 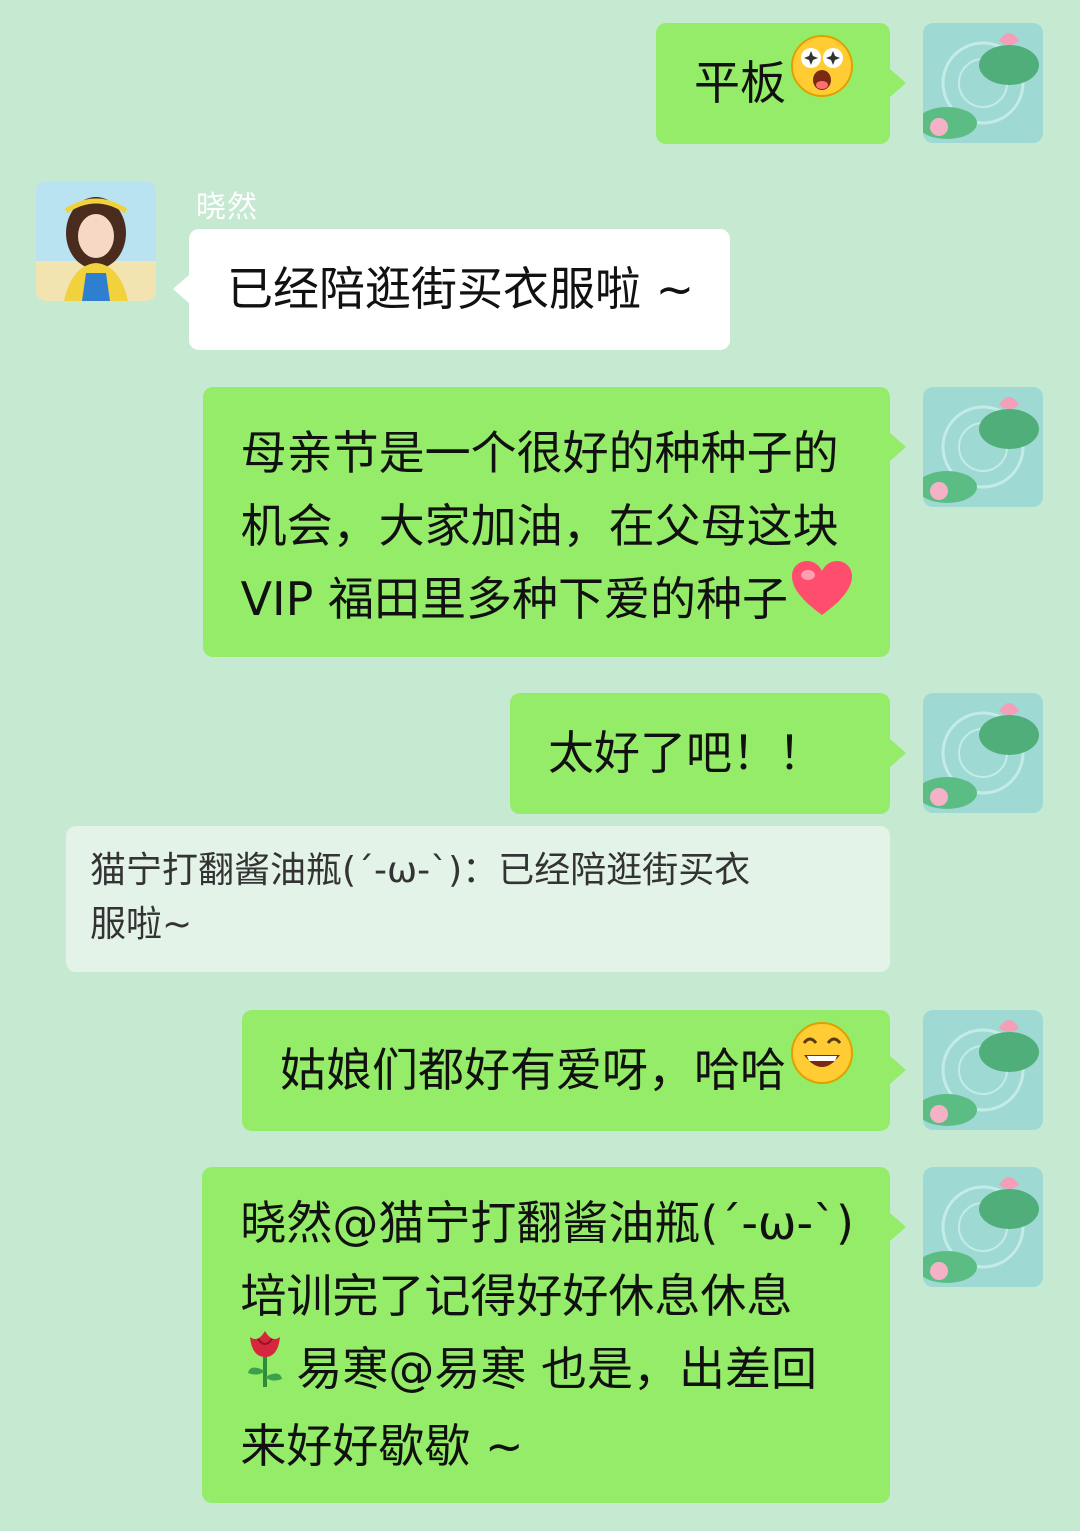 I want to click on message-bubble: 姑娘们都好有爱呀，哈哈, so click(x=574, y=1070).